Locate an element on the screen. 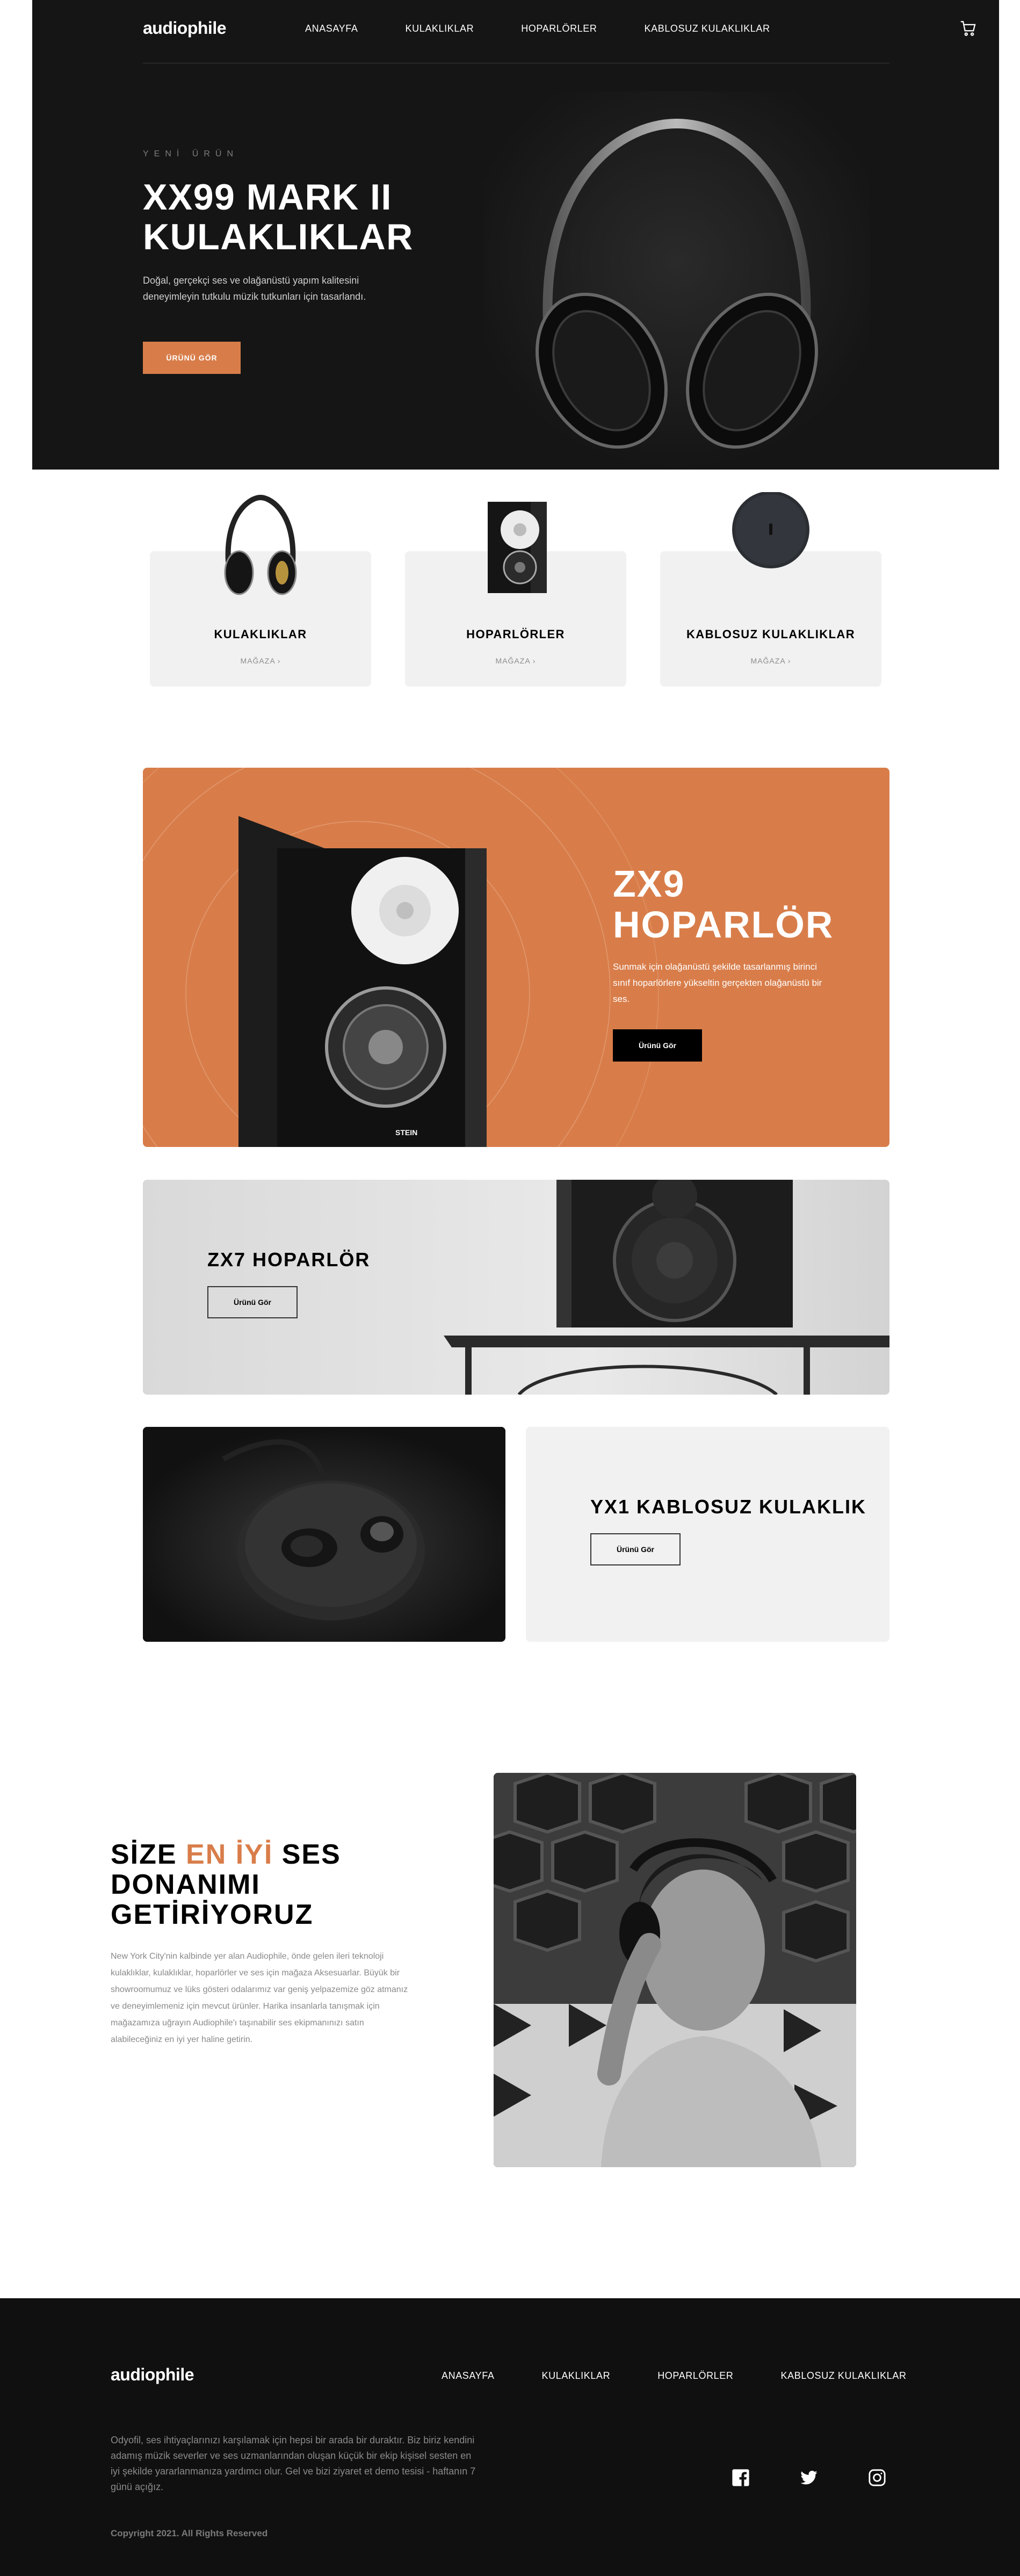 Image resolution: width=1020 pixels, height=2576 pixels. about-title: SİZE EN İYİ SES DONANIMI GETİRİYORUZ is located at coordinates (245, 1885).